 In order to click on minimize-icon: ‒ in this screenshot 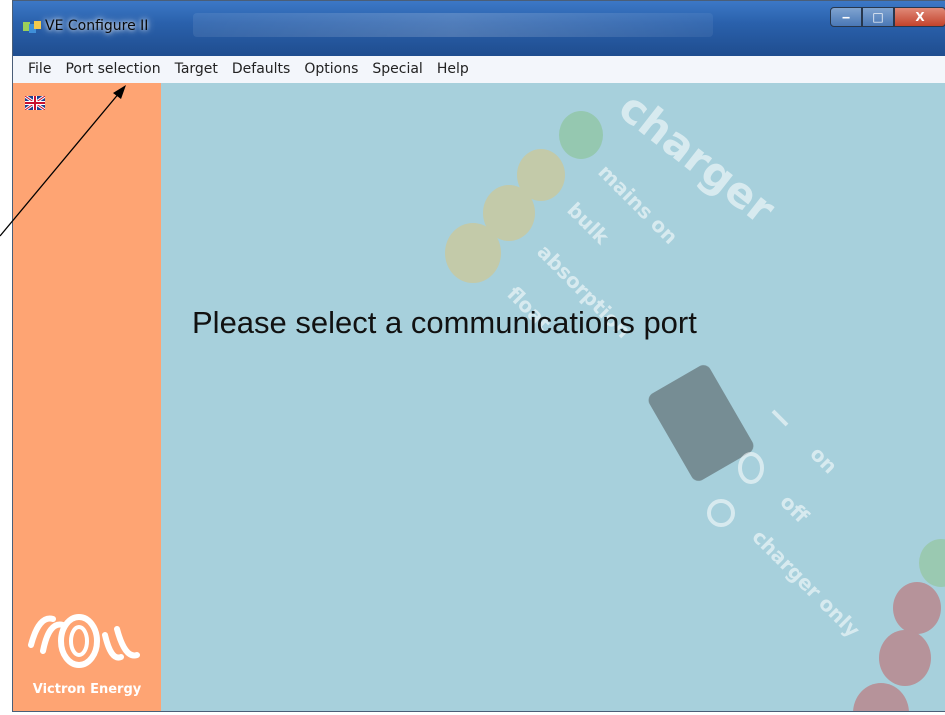, I will do `click(846, 17)`.